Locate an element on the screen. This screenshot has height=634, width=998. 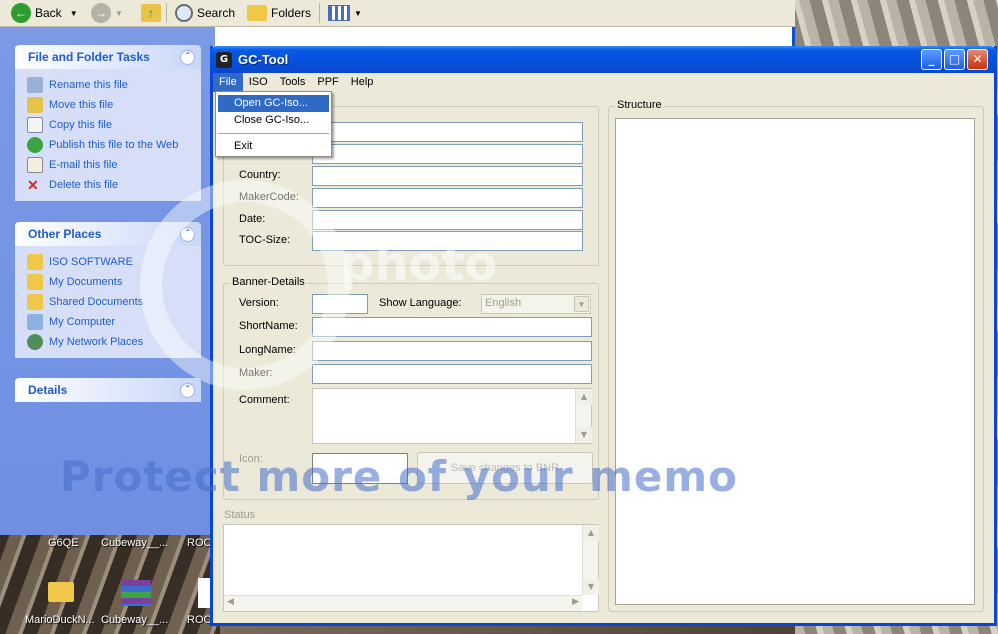
comment-textarea: ▲ ▼ is located at coordinates (452, 416).